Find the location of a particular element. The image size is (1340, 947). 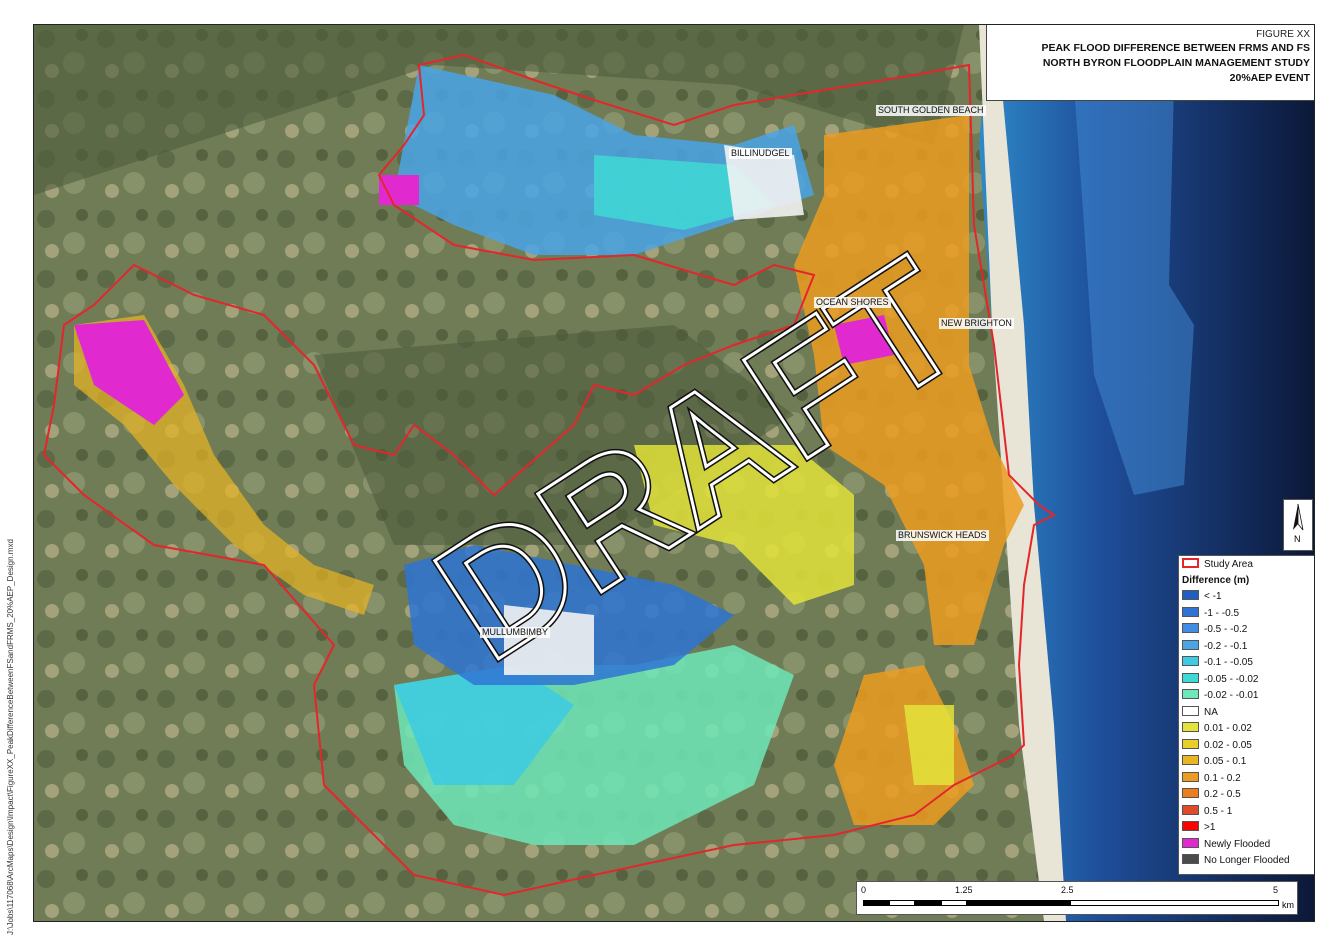

legend-class-label: 0.1 - 0.2 is located at coordinates (1222, 778).